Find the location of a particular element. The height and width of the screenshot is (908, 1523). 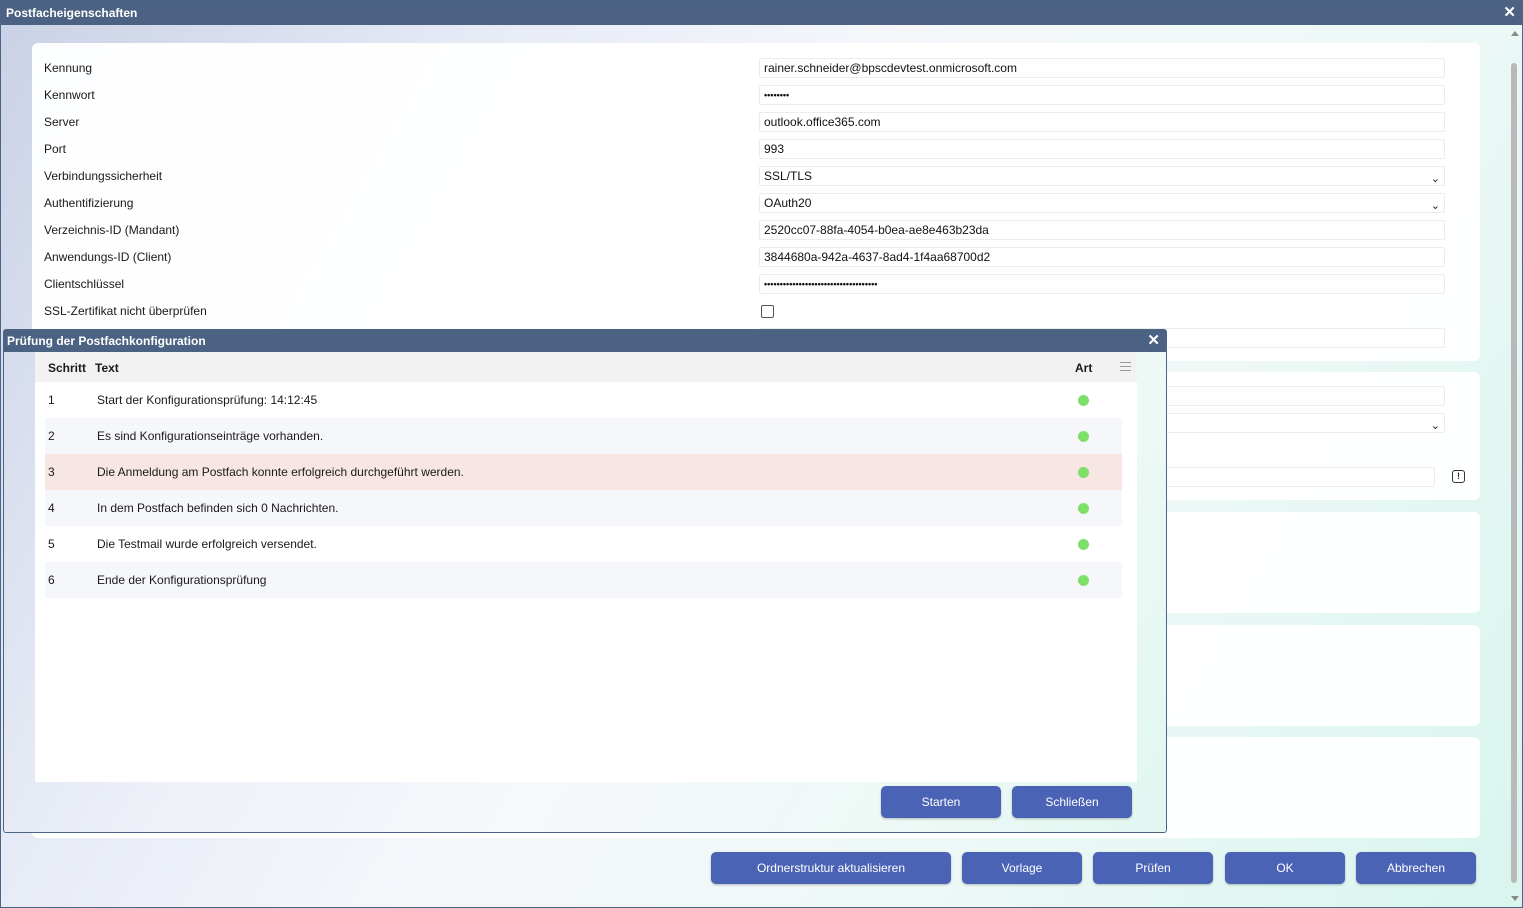

scroll-down-icon is located at coordinates (1515, 898).